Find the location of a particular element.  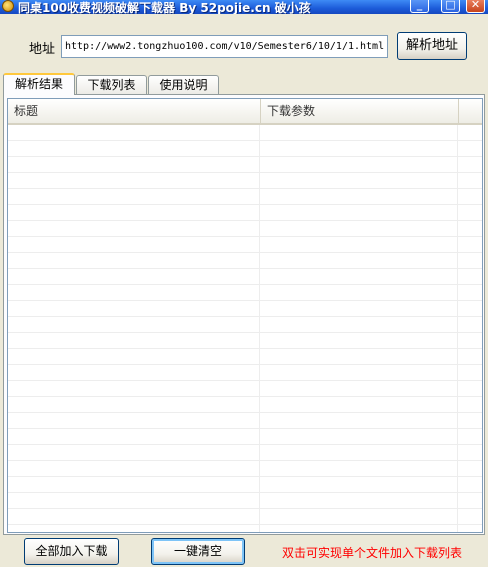

address-label: 地址 is located at coordinates (42, 49).